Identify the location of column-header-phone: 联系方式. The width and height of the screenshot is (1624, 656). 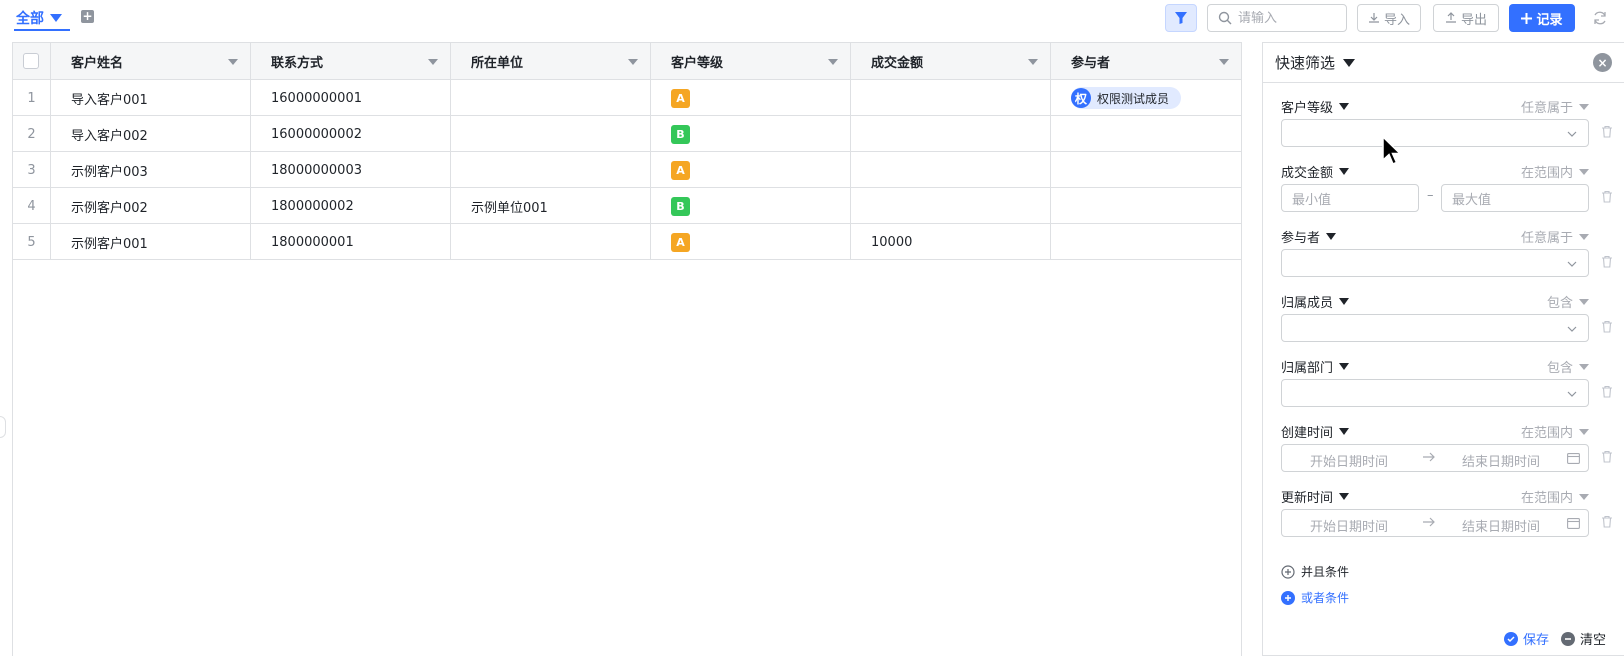
(351, 61).